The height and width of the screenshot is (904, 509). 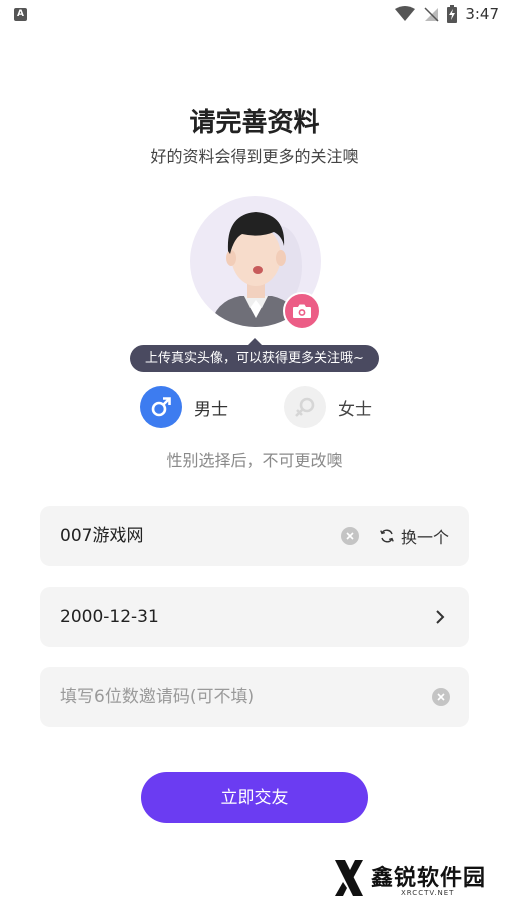 I want to click on refresh-label: 换一个, so click(x=424, y=537).